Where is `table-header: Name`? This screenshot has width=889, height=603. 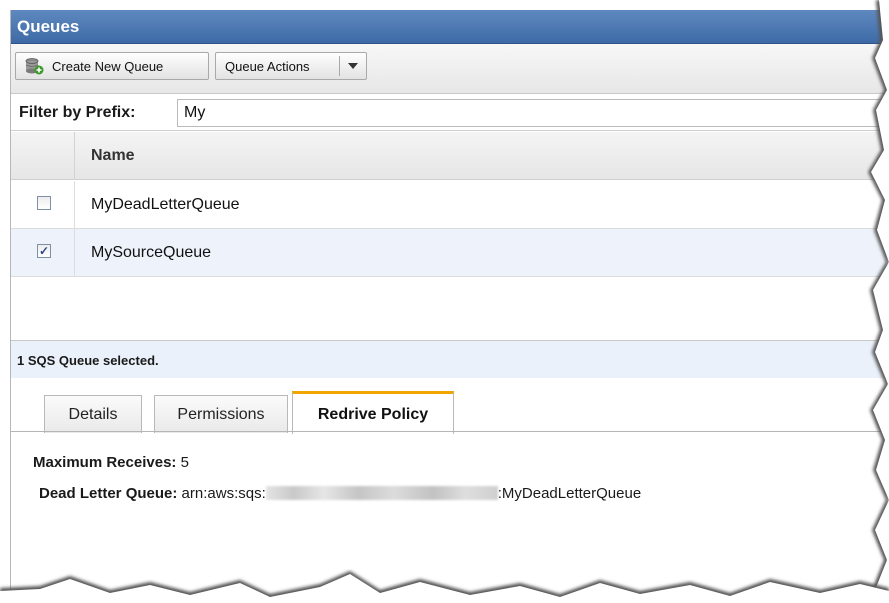 table-header: Name is located at coordinates (450, 156).